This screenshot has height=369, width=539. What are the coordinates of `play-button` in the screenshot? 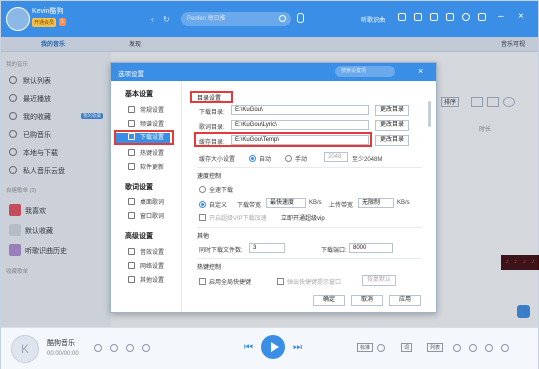 It's located at (273, 347).